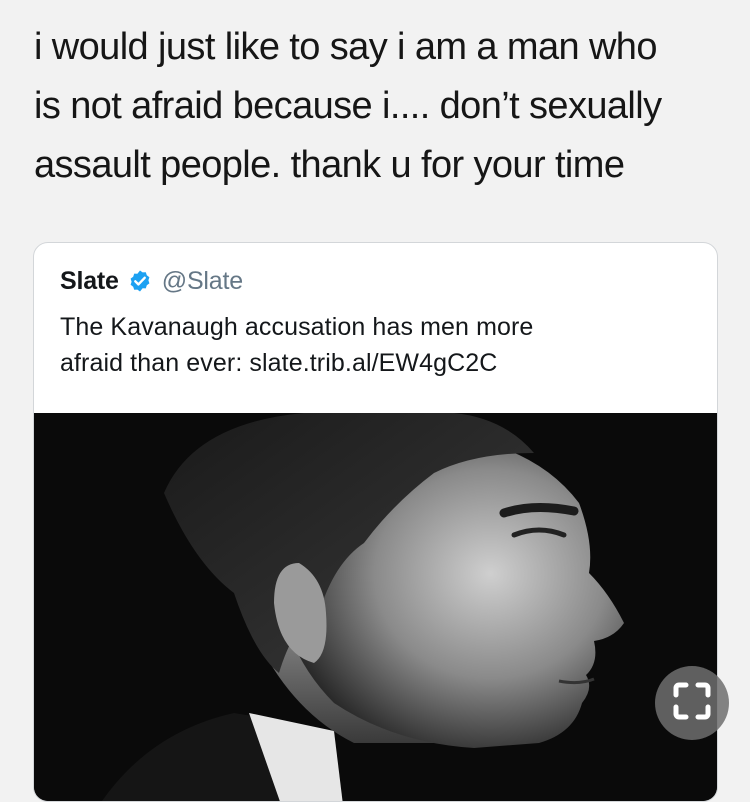 The height and width of the screenshot is (802, 750). Describe the element at coordinates (380, 363) in the screenshot. I see `quoted-tweet-text-line: afraid than ever: slate.trib.al/EW4gC2C` at that location.